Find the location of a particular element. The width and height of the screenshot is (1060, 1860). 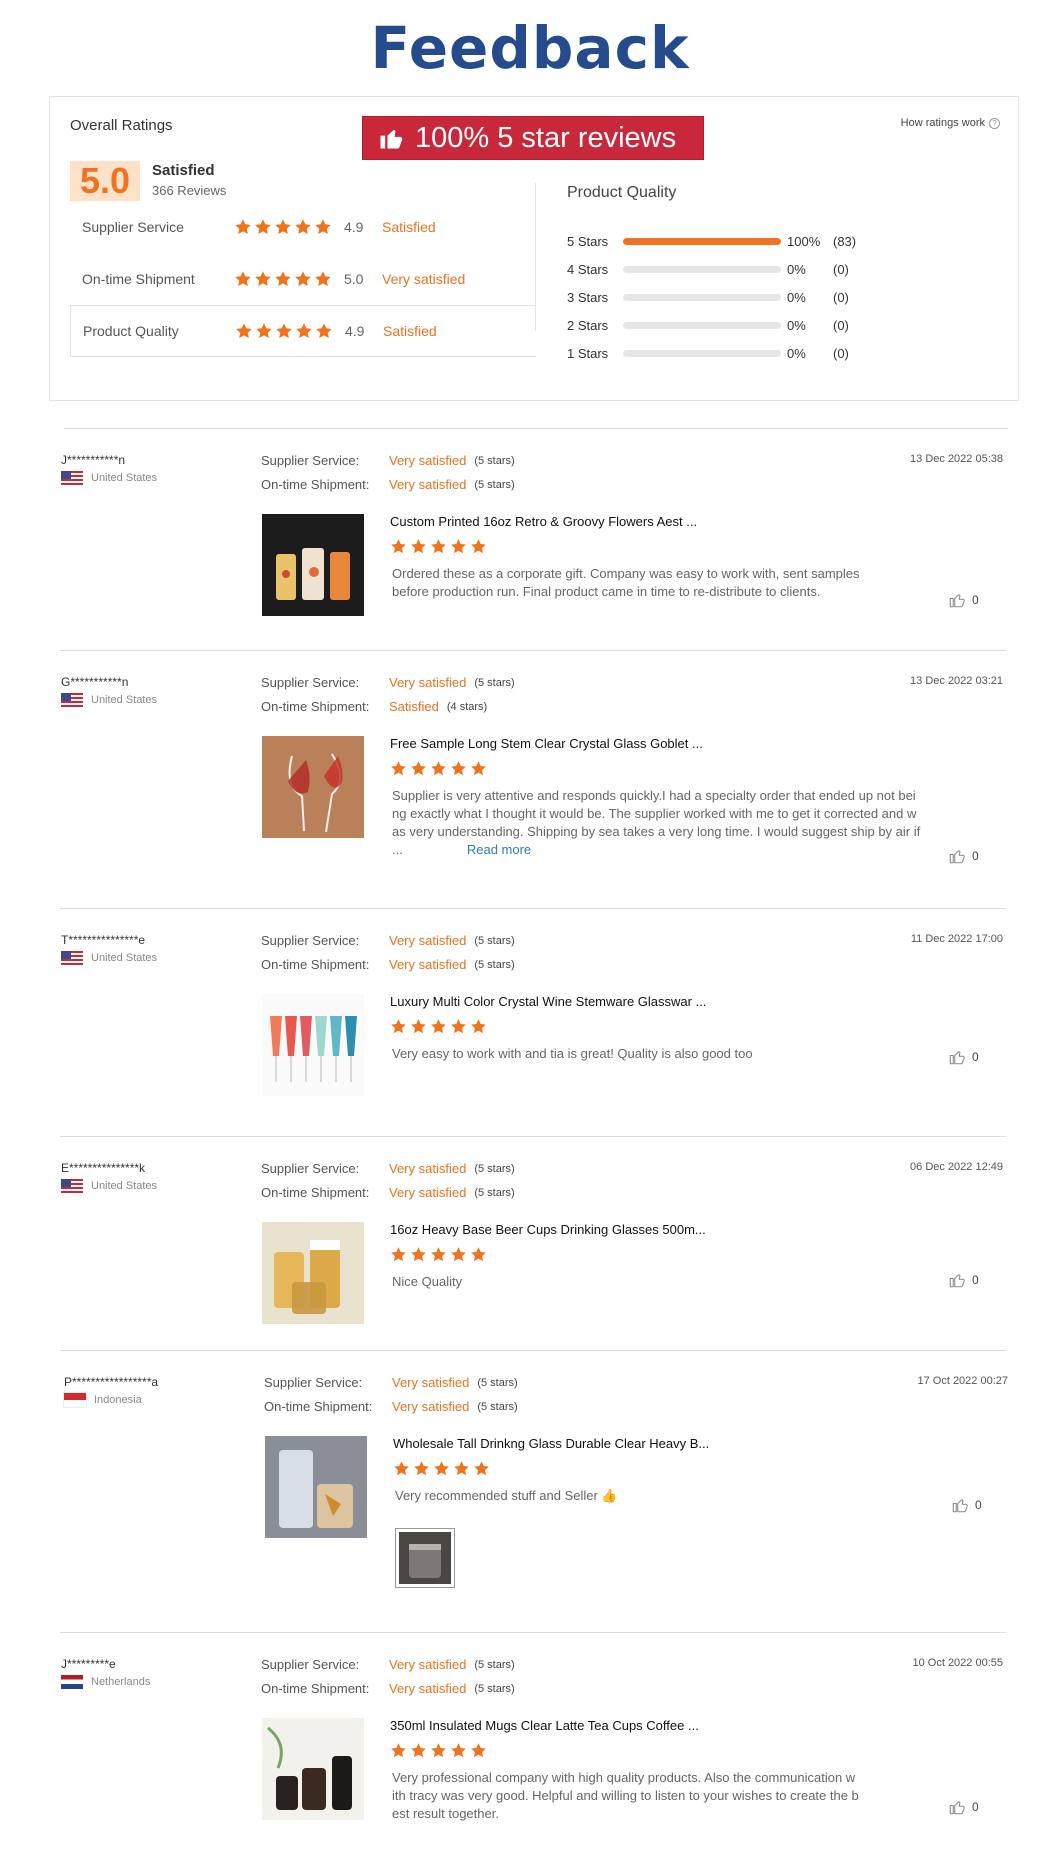

rating-row-label: Product Quality is located at coordinates (131, 331).